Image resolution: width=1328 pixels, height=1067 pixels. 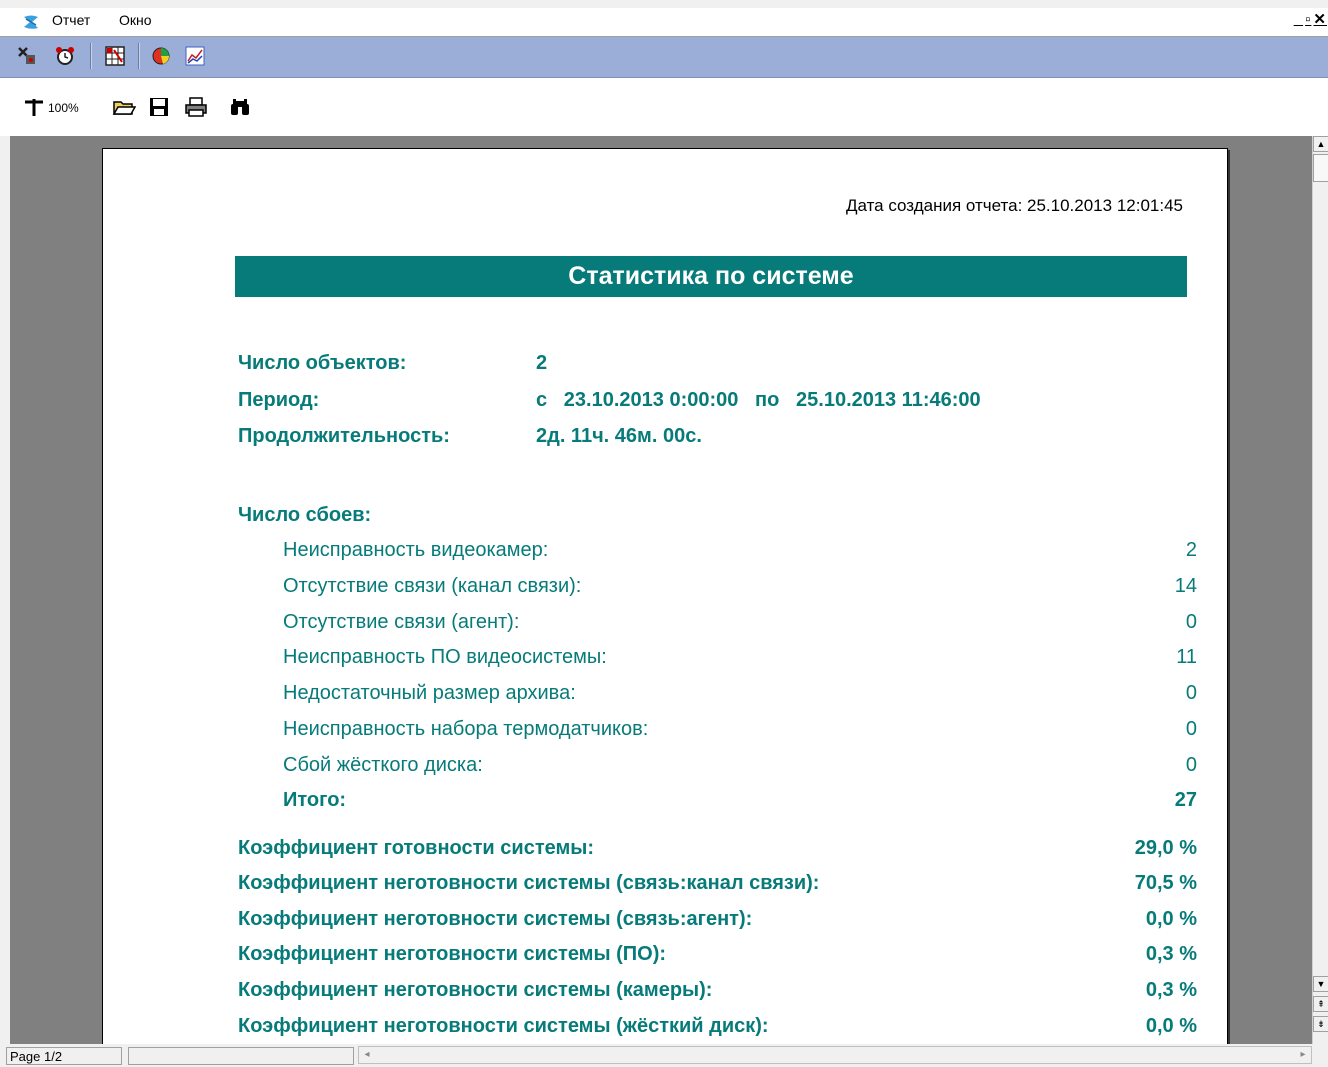 What do you see at coordinates (27, 56) in the screenshot?
I see `tools-icon` at bounding box center [27, 56].